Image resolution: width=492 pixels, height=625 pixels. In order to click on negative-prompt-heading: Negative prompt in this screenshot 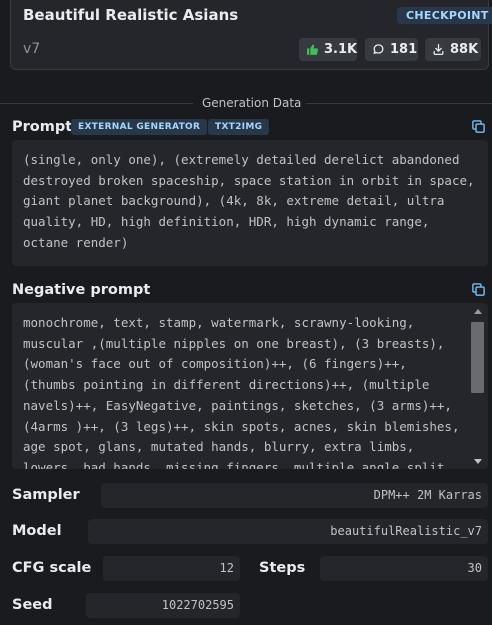, I will do `click(81, 290)`.